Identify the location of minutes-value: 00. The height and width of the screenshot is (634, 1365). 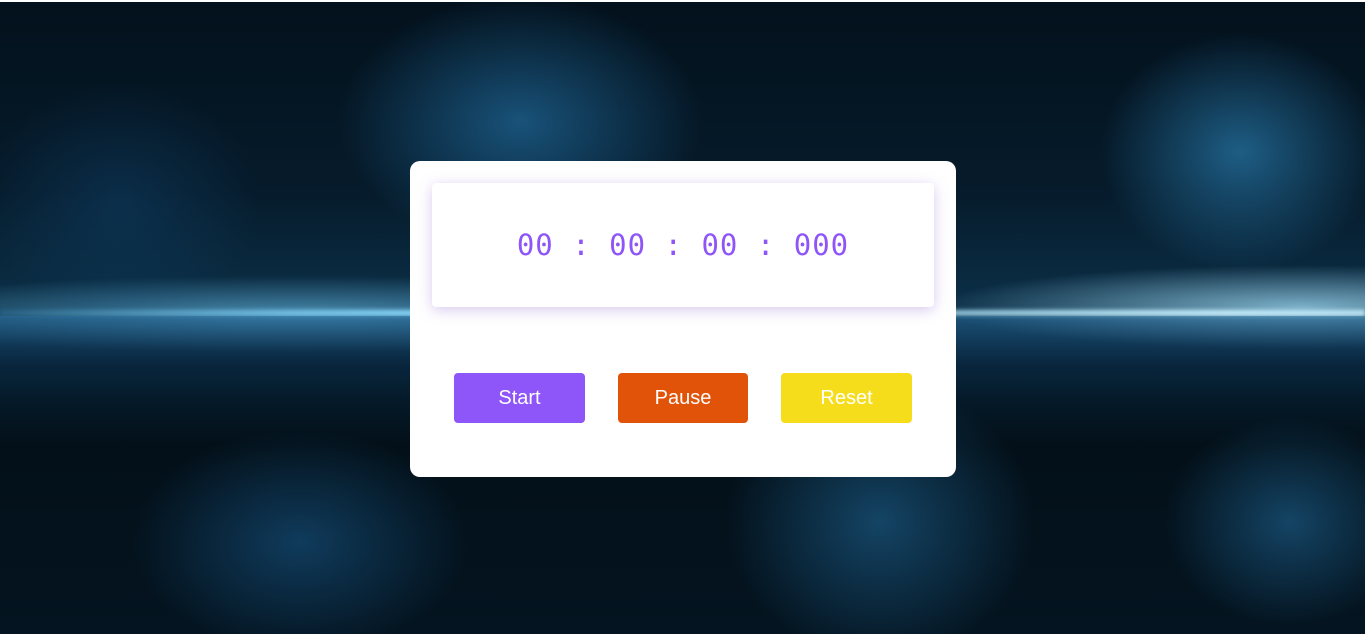
(628, 245).